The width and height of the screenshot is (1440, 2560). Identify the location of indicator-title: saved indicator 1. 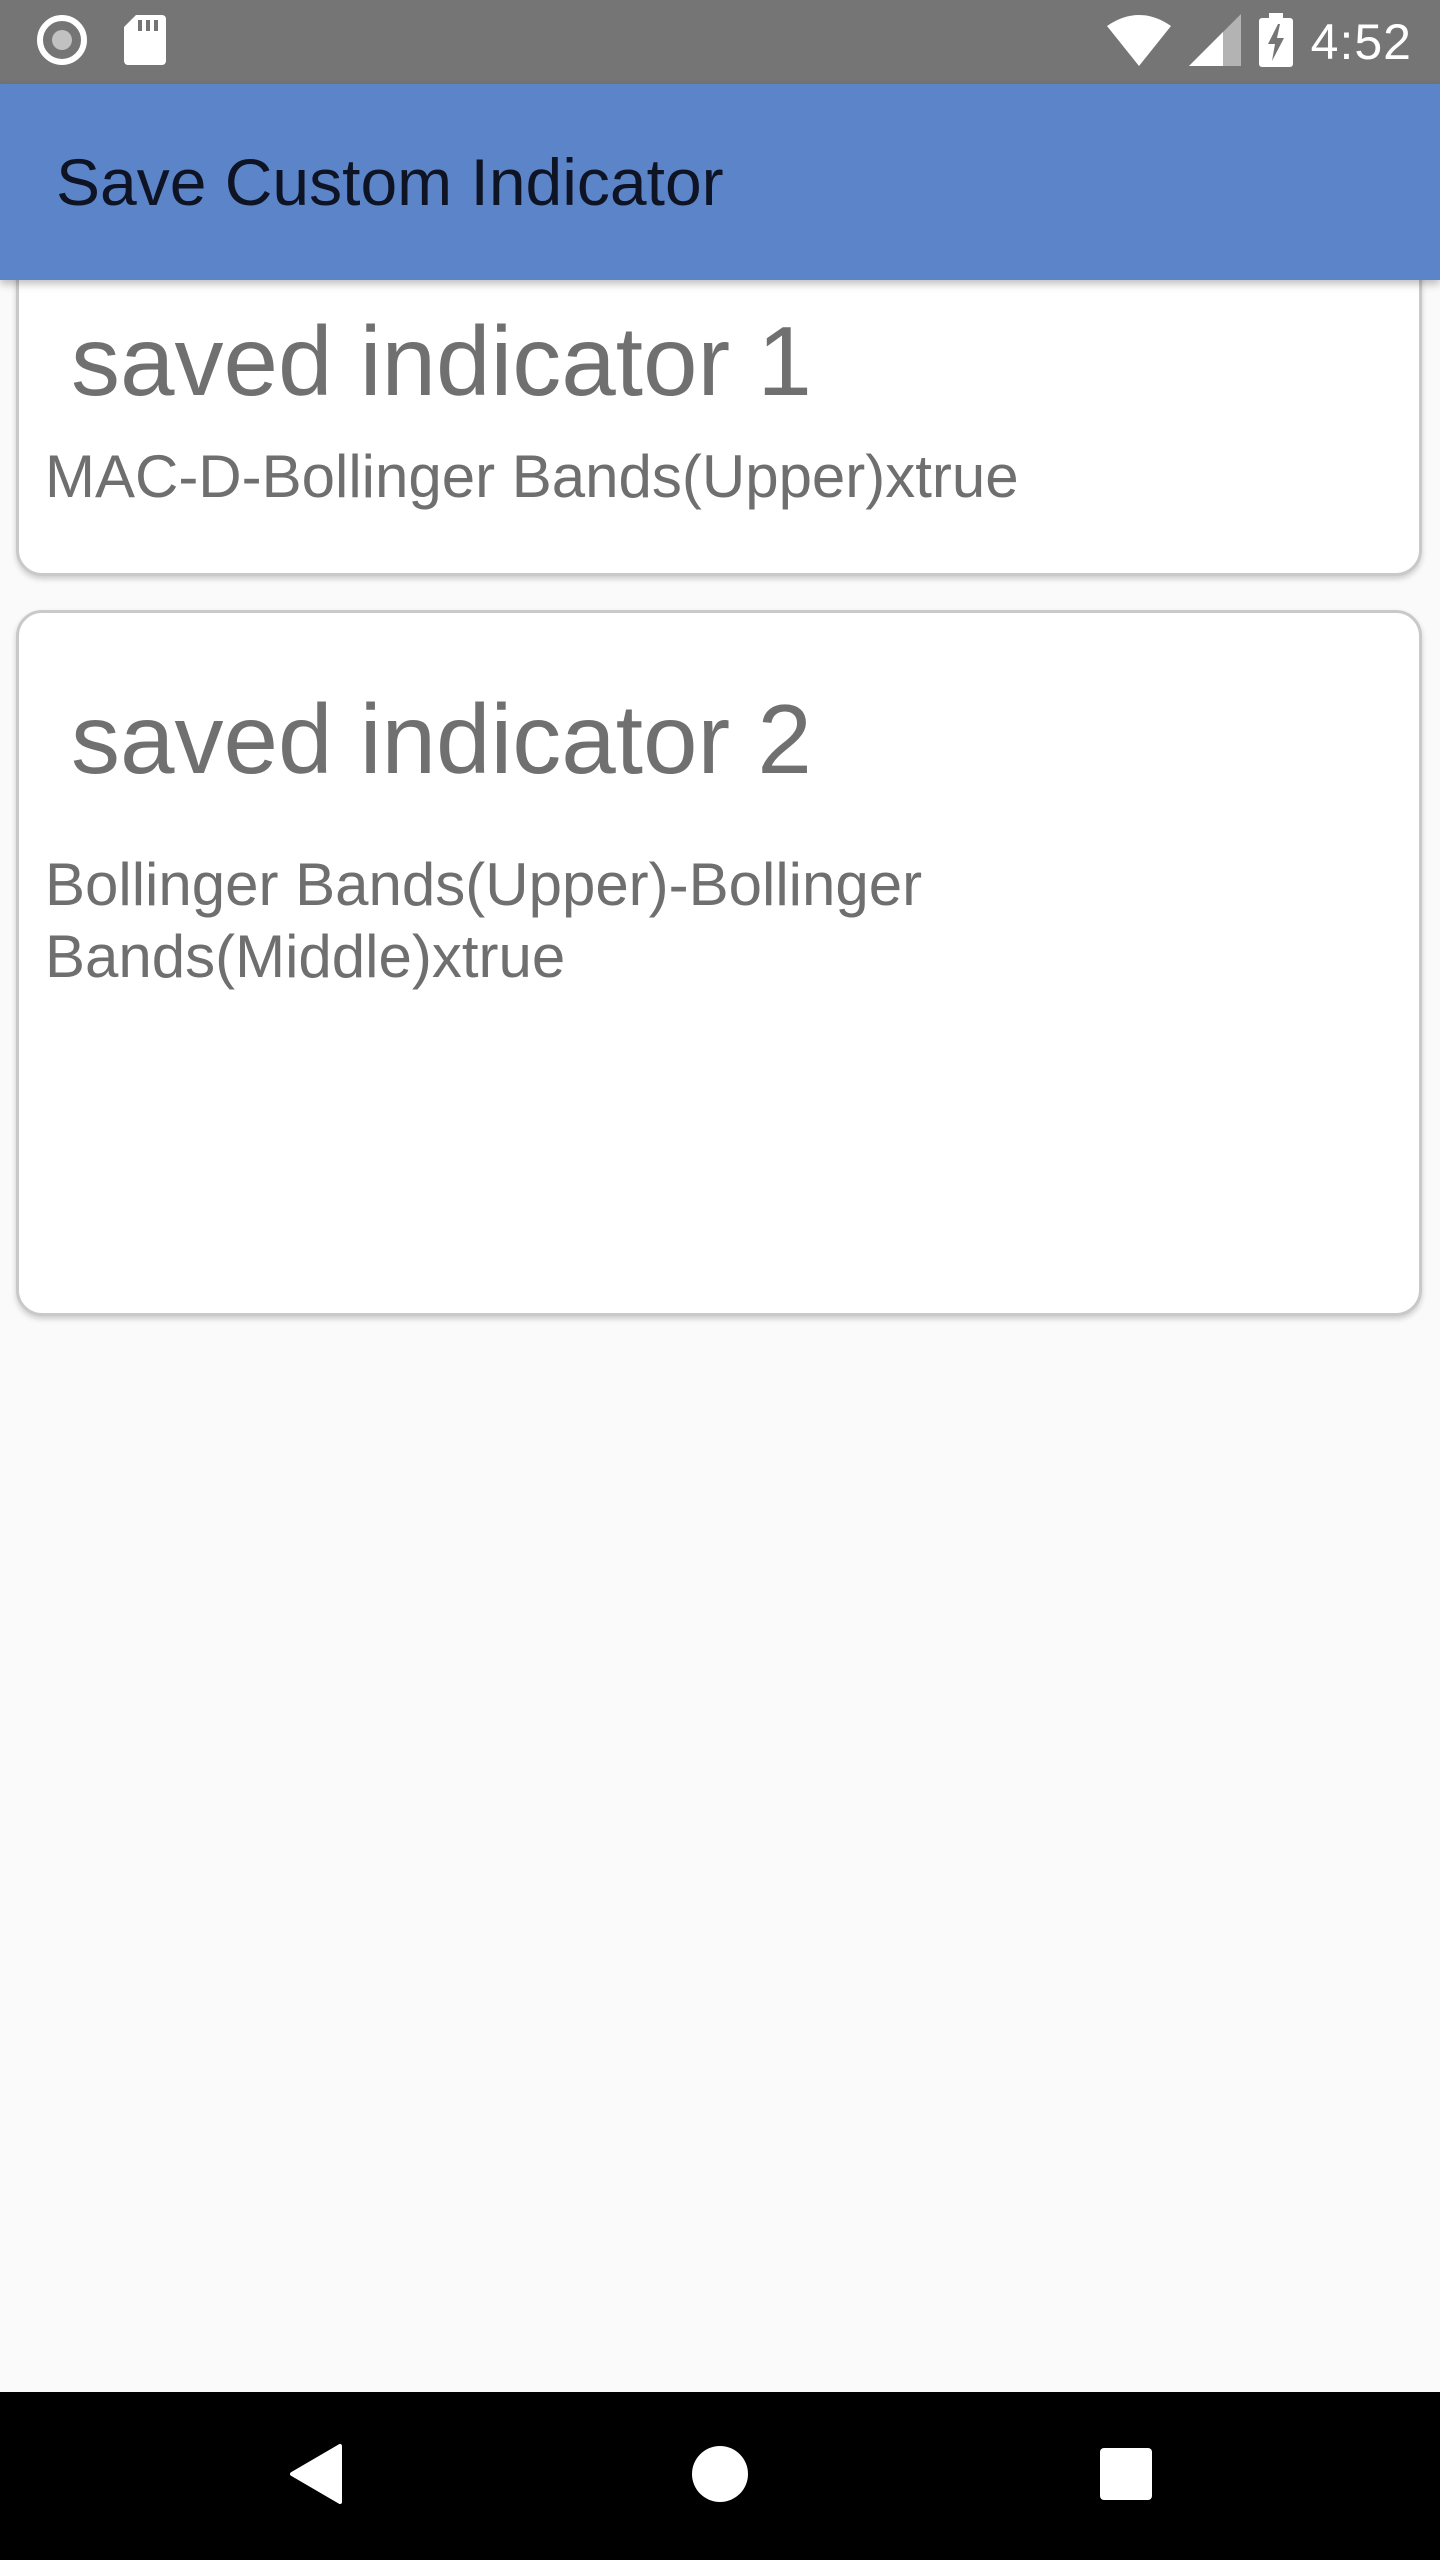
(441, 361).